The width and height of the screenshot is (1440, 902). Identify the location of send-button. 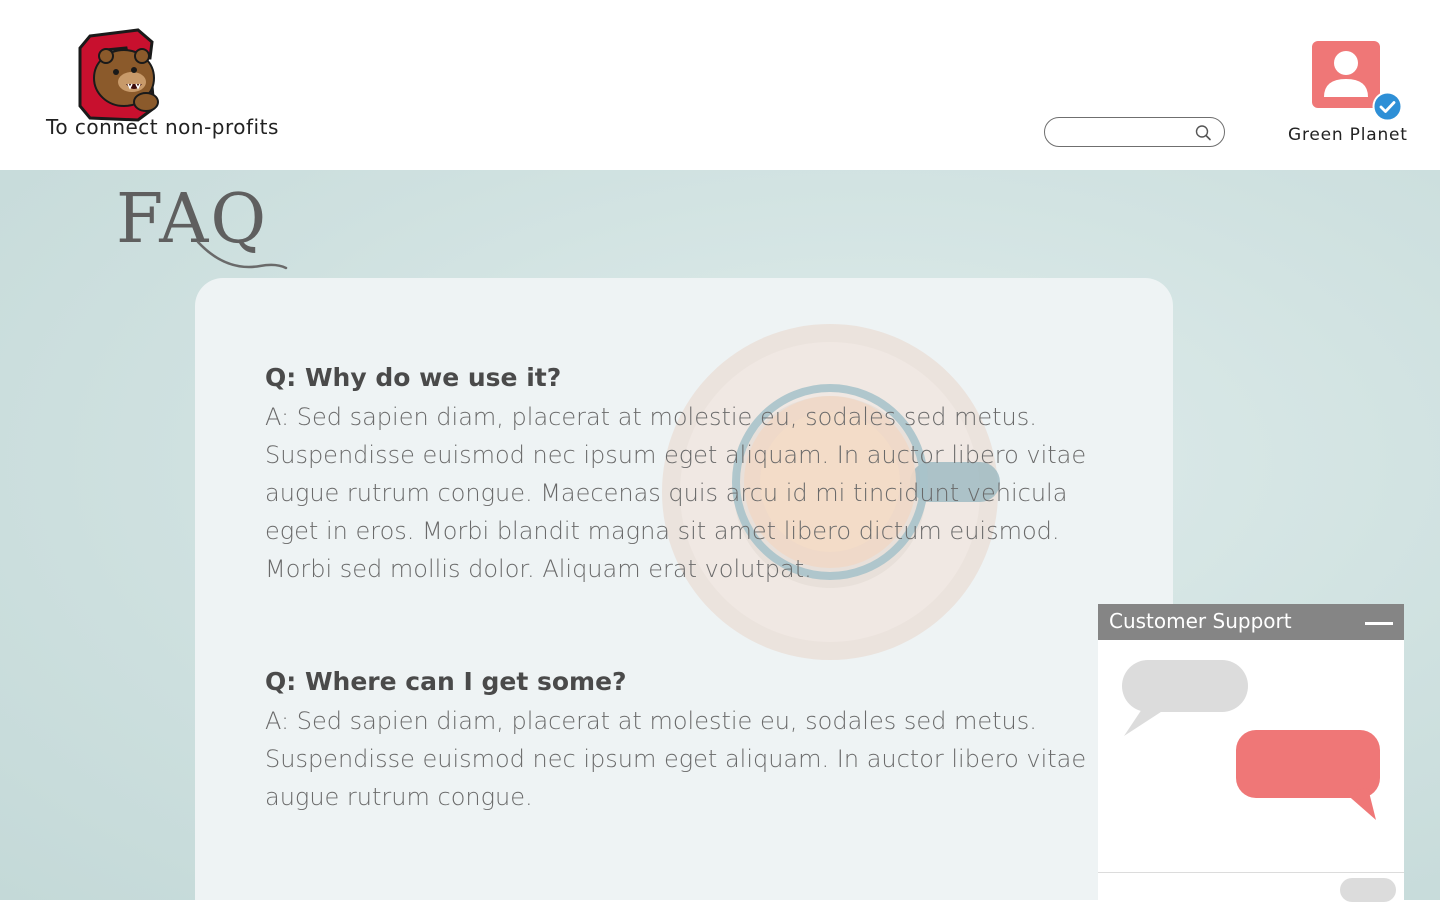
(1368, 890).